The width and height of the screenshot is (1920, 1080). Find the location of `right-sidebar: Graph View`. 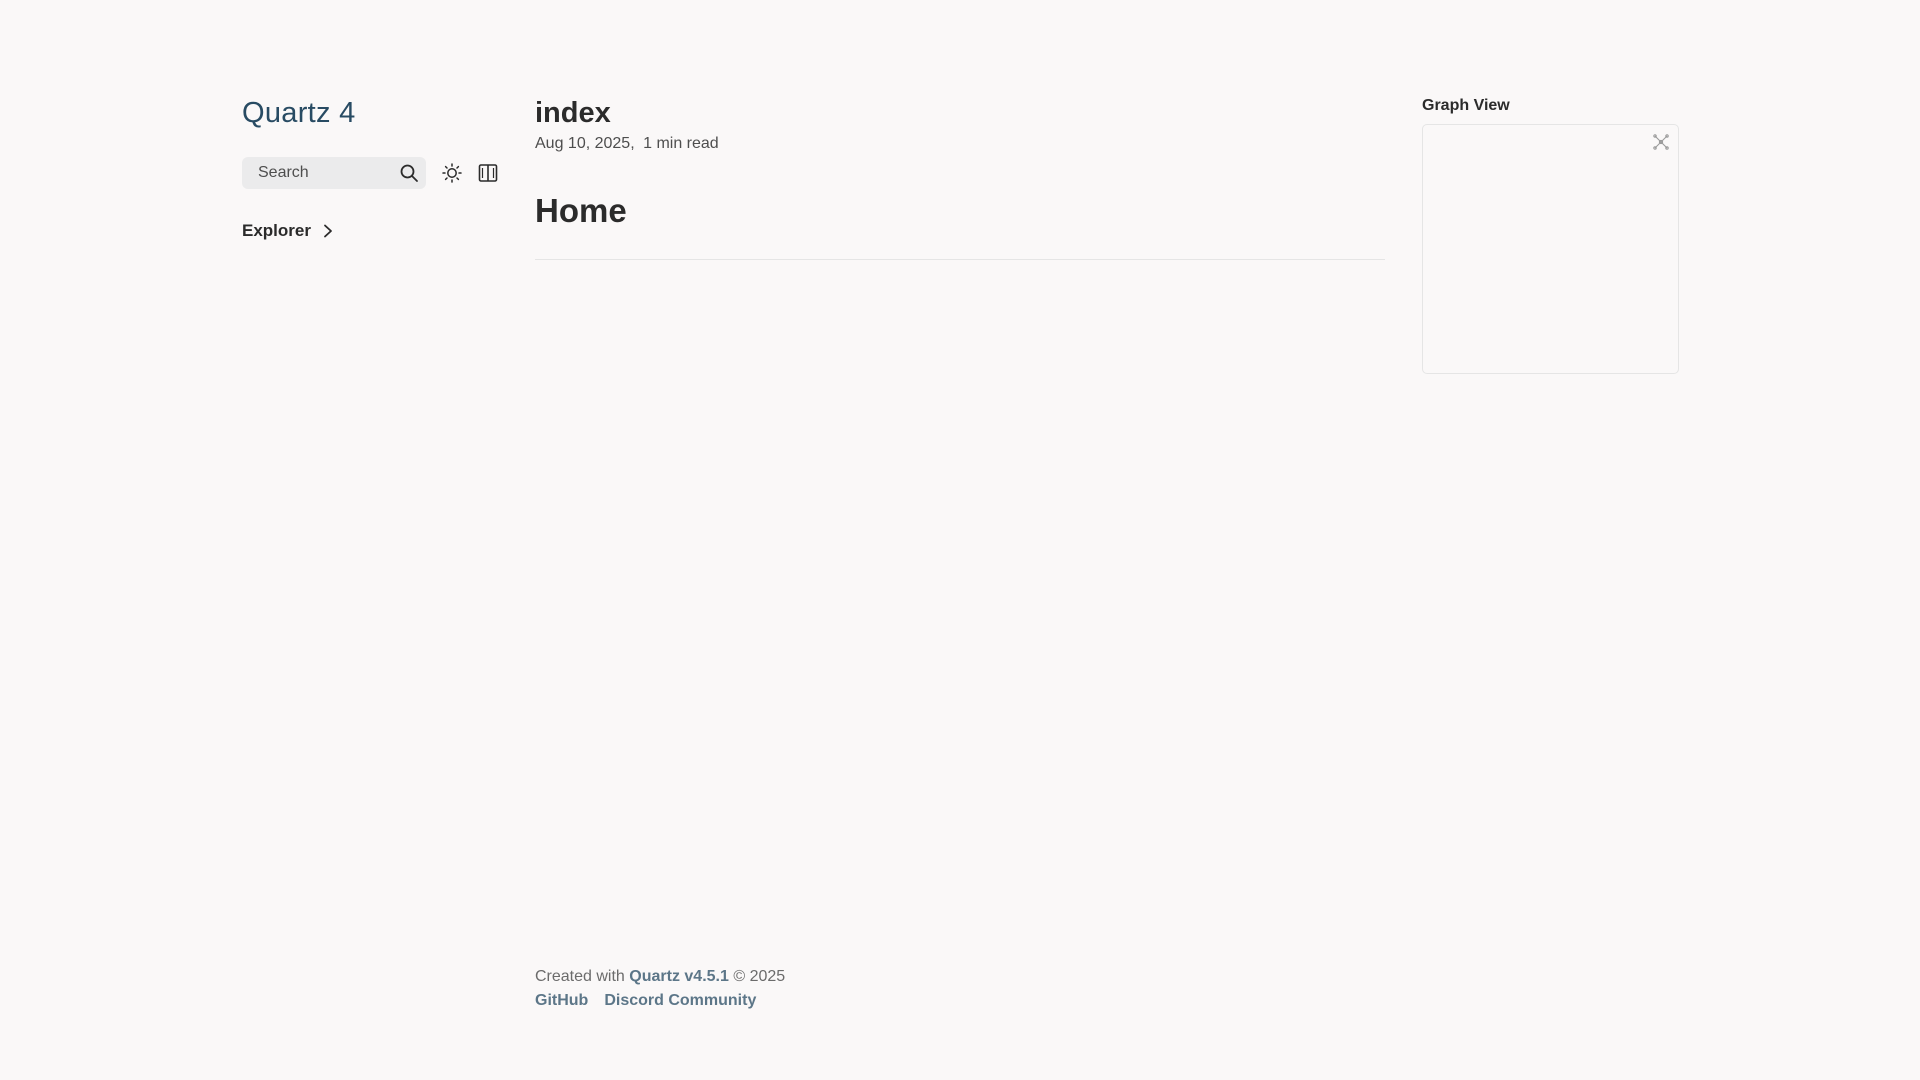

right-sidebar: Graph View is located at coordinates (1550, 235).